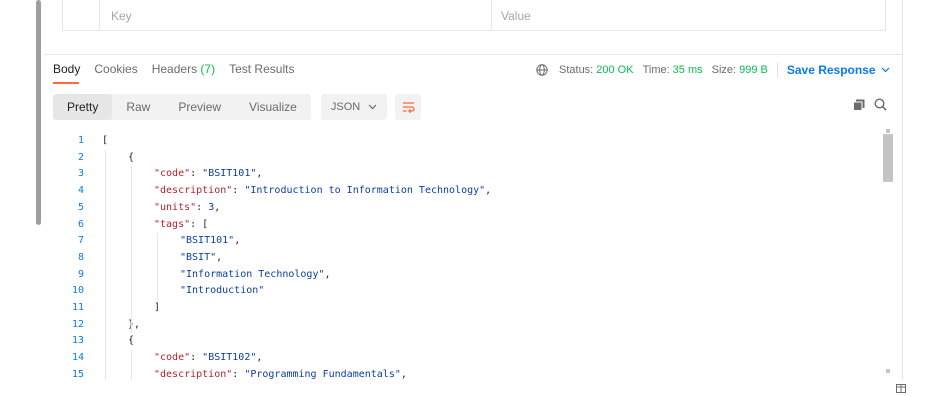 Image resolution: width=931 pixels, height=396 pixels. Describe the element at coordinates (459, 141) in the screenshot. I see `code-line: 1[` at that location.